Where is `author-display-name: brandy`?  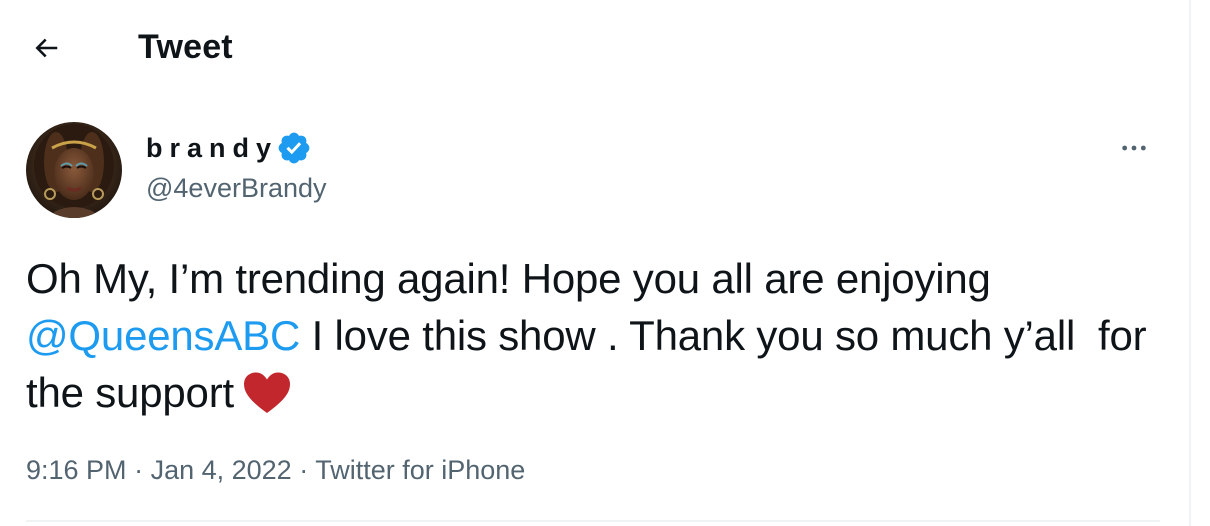 author-display-name: brandy is located at coordinates (212, 148).